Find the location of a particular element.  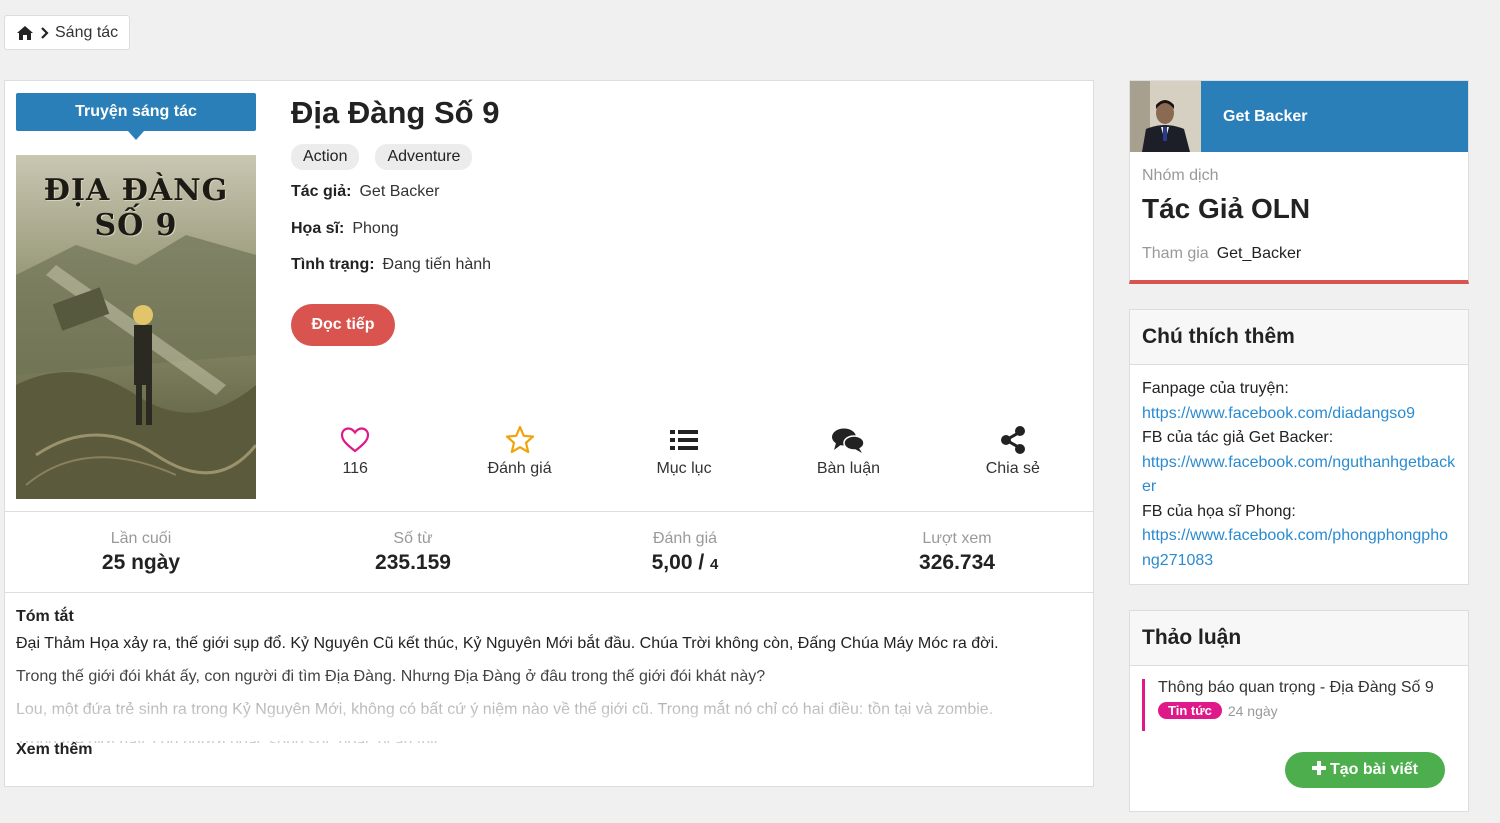

breadcrumb: Sáng tác is located at coordinates (67, 32).